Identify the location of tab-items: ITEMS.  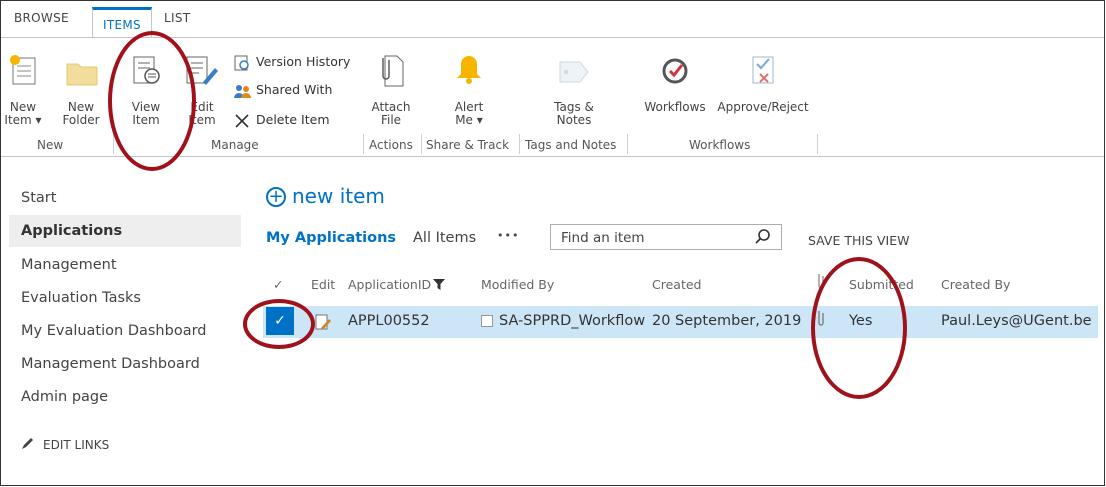
(122, 22).